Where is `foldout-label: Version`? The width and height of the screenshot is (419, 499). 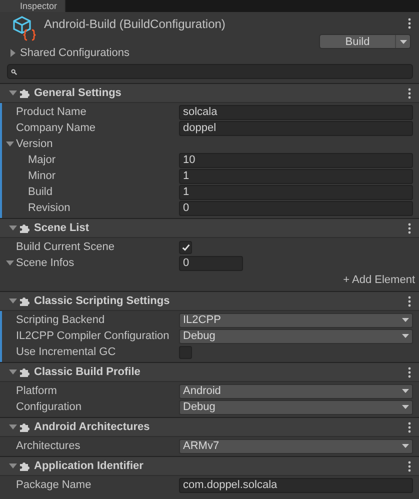 foldout-label: Version is located at coordinates (34, 144).